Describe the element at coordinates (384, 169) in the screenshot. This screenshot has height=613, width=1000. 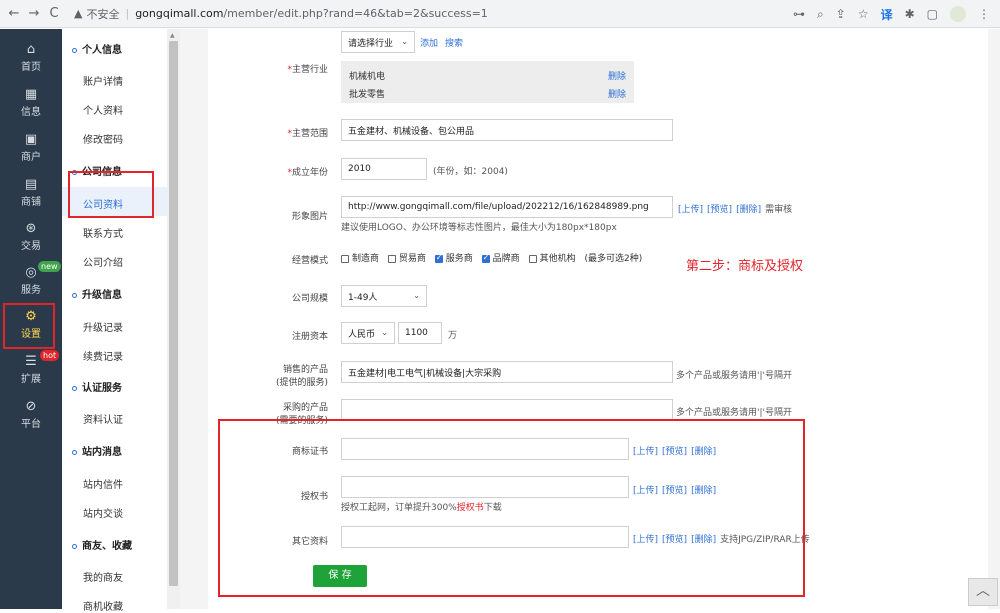
I see `year-input: 2010` at that location.